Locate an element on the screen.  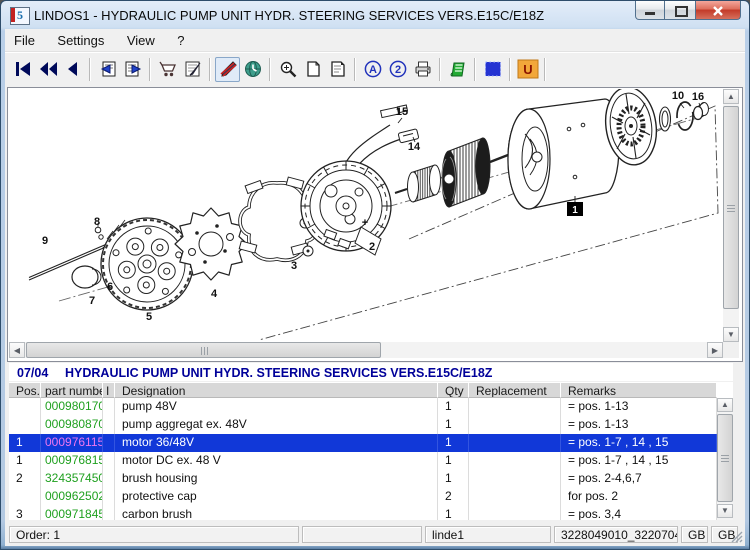
arrow-left-icon: ◀ is located at coordinates (17, 350).